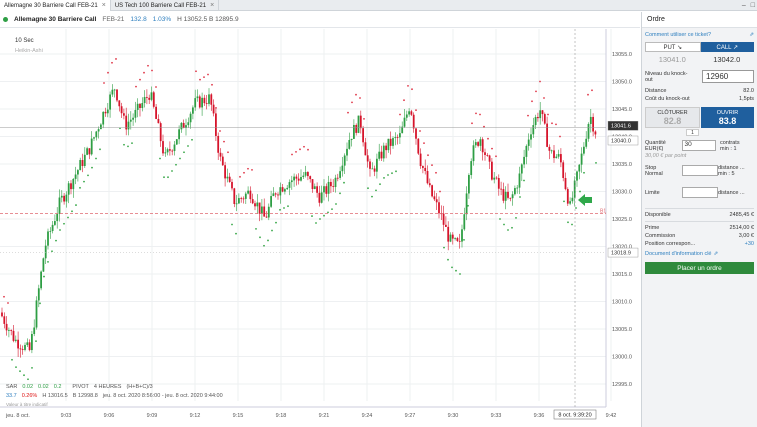  What do you see at coordinates (666, 156) in the screenshot?
I see `per-point: 30,00 € par point` at bounding box center [666, 156].